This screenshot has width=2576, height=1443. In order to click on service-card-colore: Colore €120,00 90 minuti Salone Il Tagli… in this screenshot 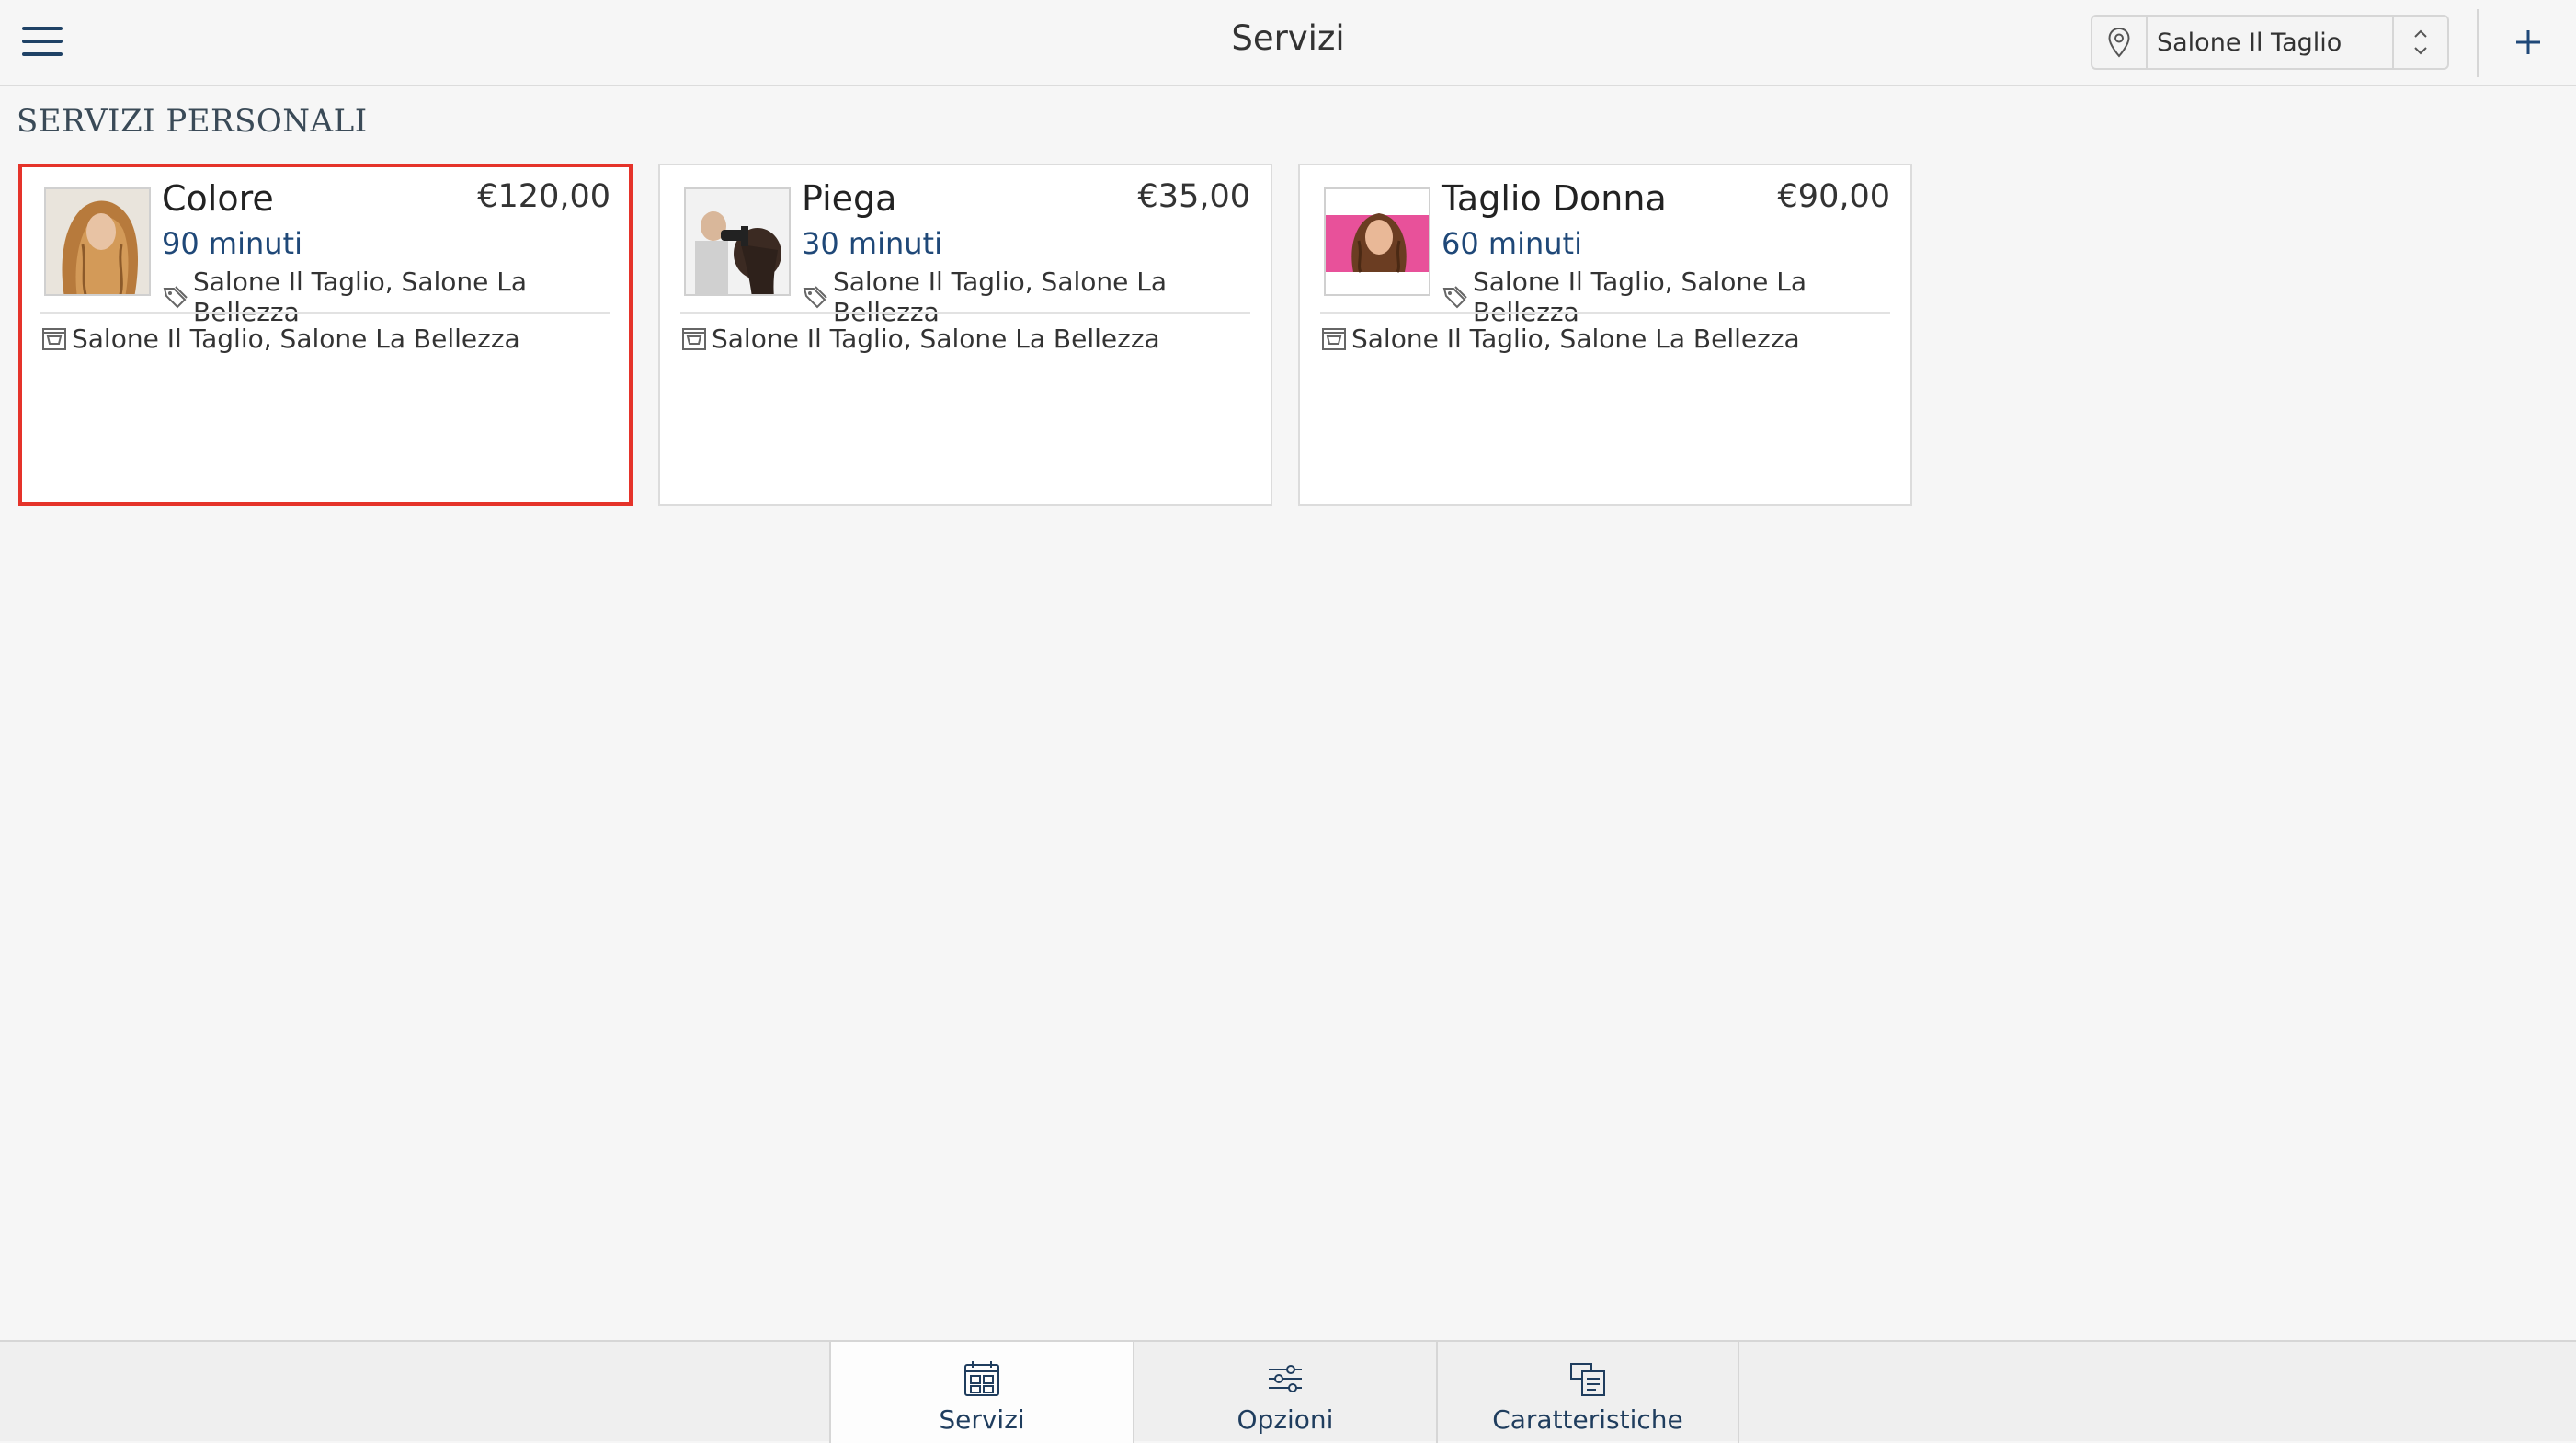, I will do `click(325, 335)`.